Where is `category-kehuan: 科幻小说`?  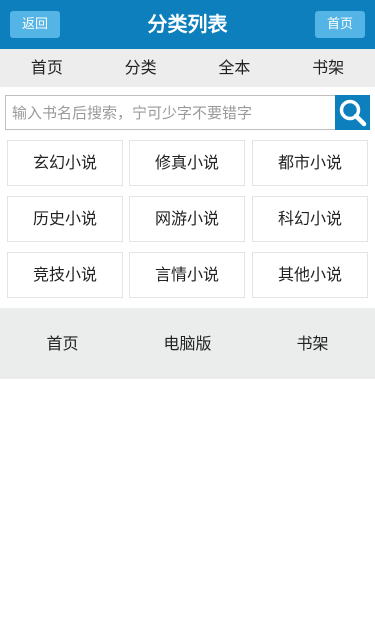
category-kehuan: 科幻小说 is located at coordinates (310, 219).